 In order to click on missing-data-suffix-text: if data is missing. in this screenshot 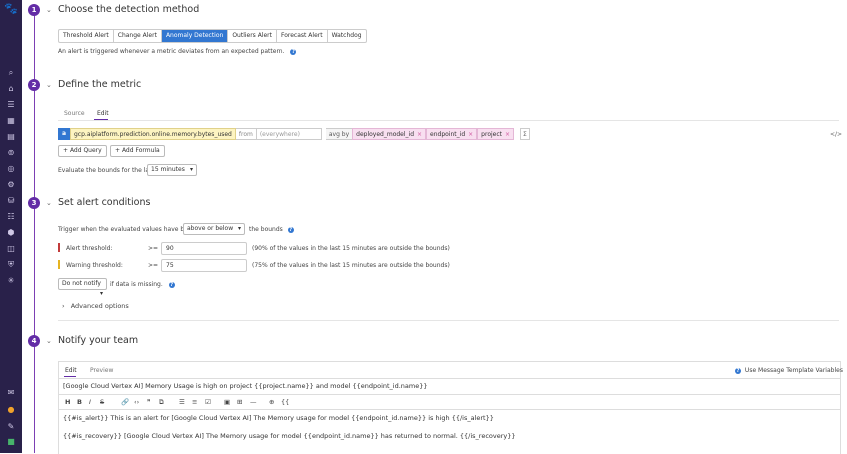, I will do `click(136, 284)`.